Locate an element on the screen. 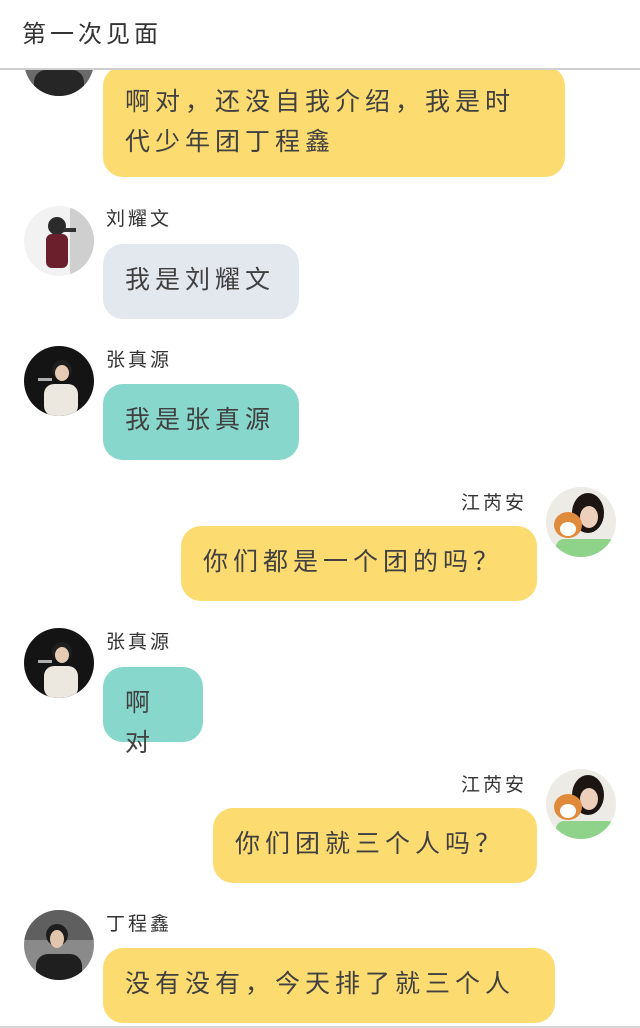  message-bubble: 没有没有，今天排了就三个人 is located at coordinates (329, 985).